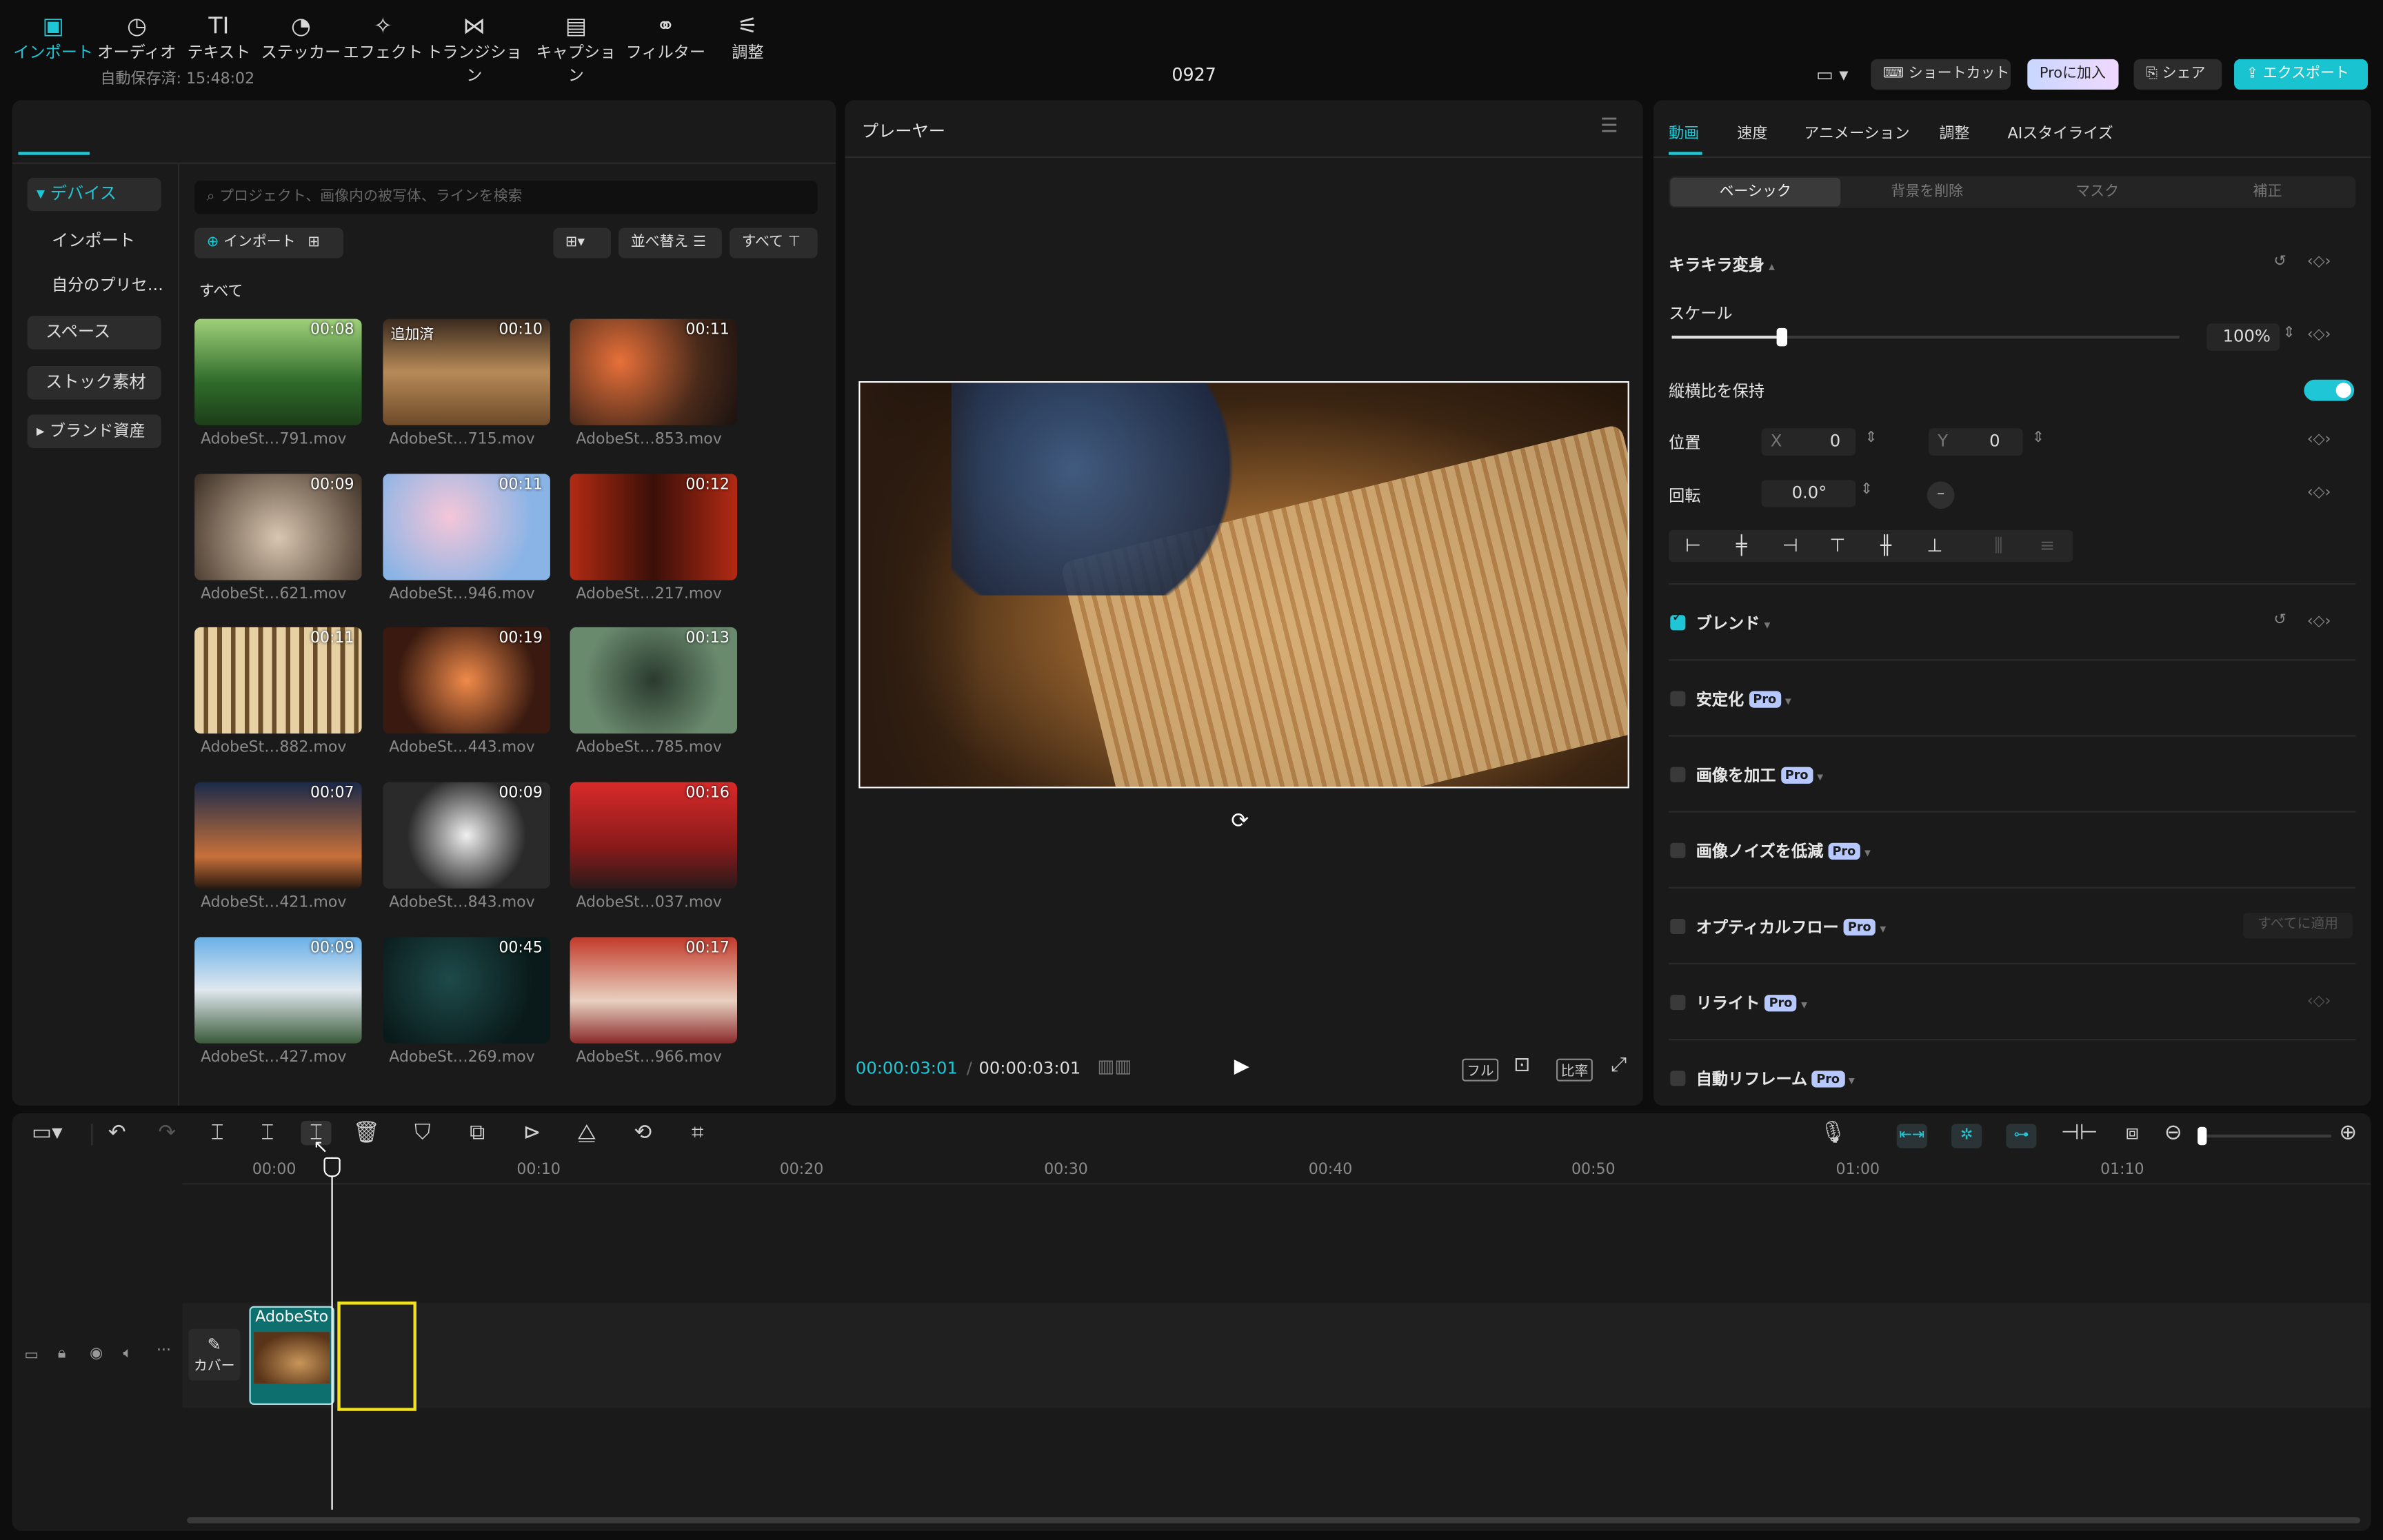  I want to click on media-thumbnail: 00:45, so click(466, 991).